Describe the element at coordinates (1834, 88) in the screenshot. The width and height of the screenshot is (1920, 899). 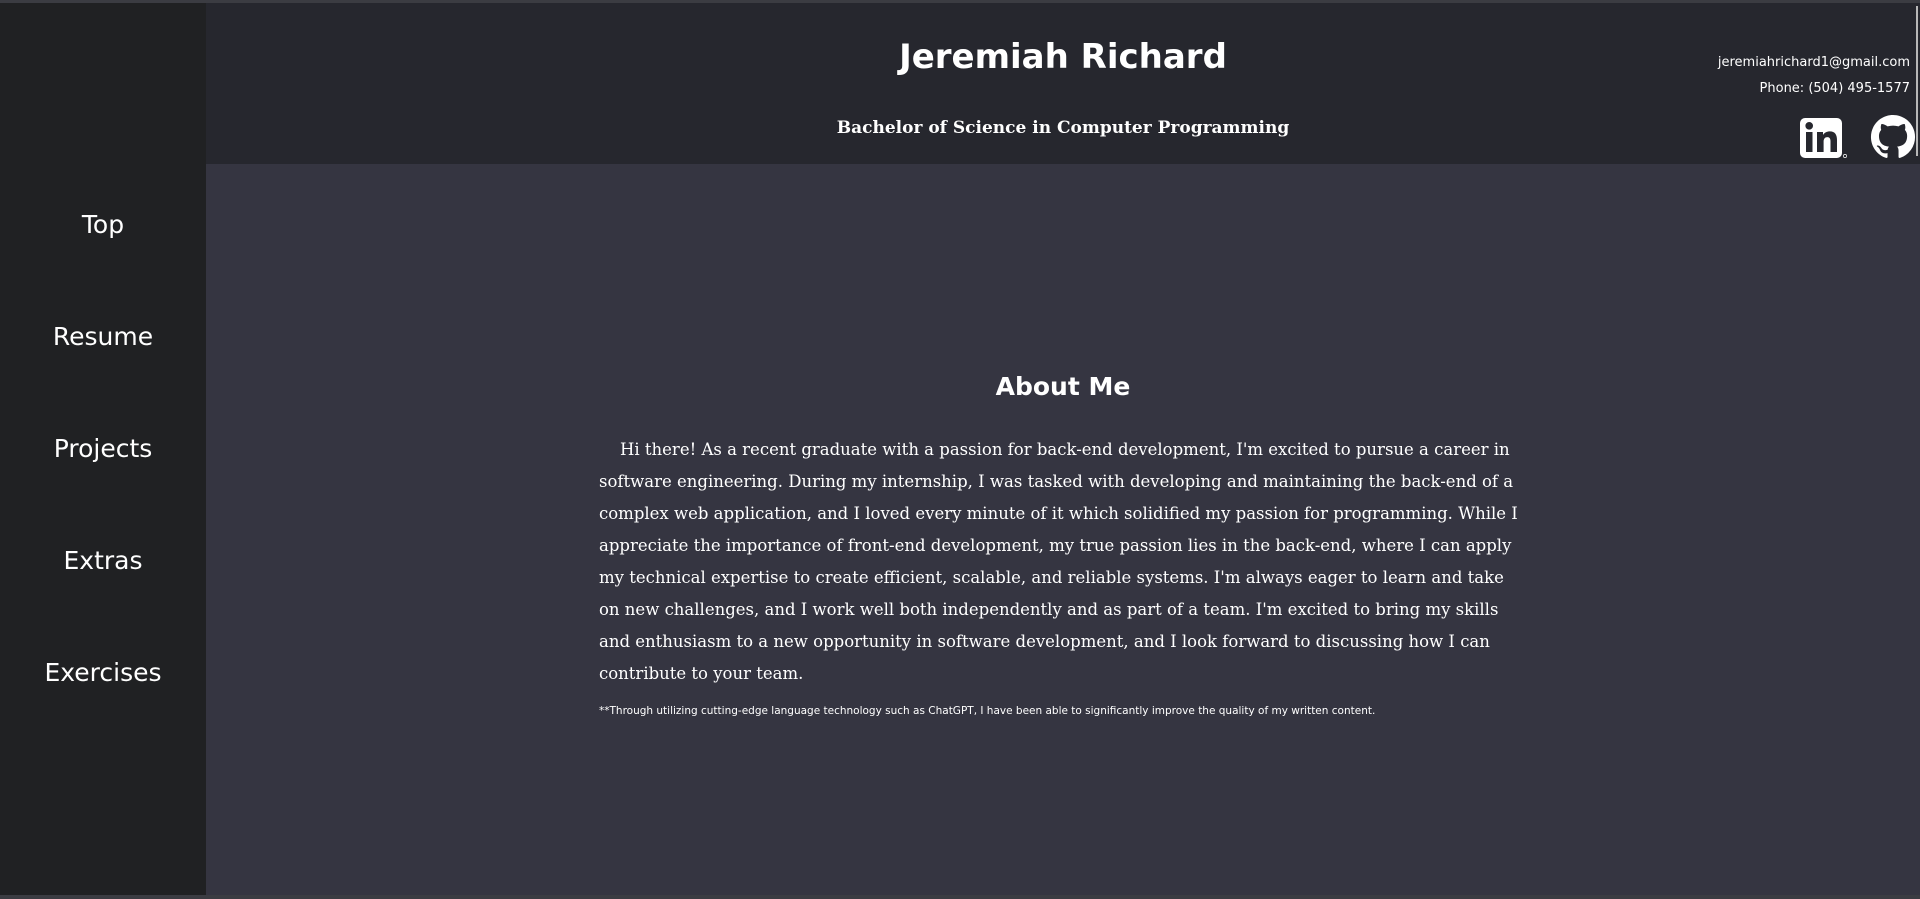
I see `contact-phone: Phone: (504) 495-1577` at that location.